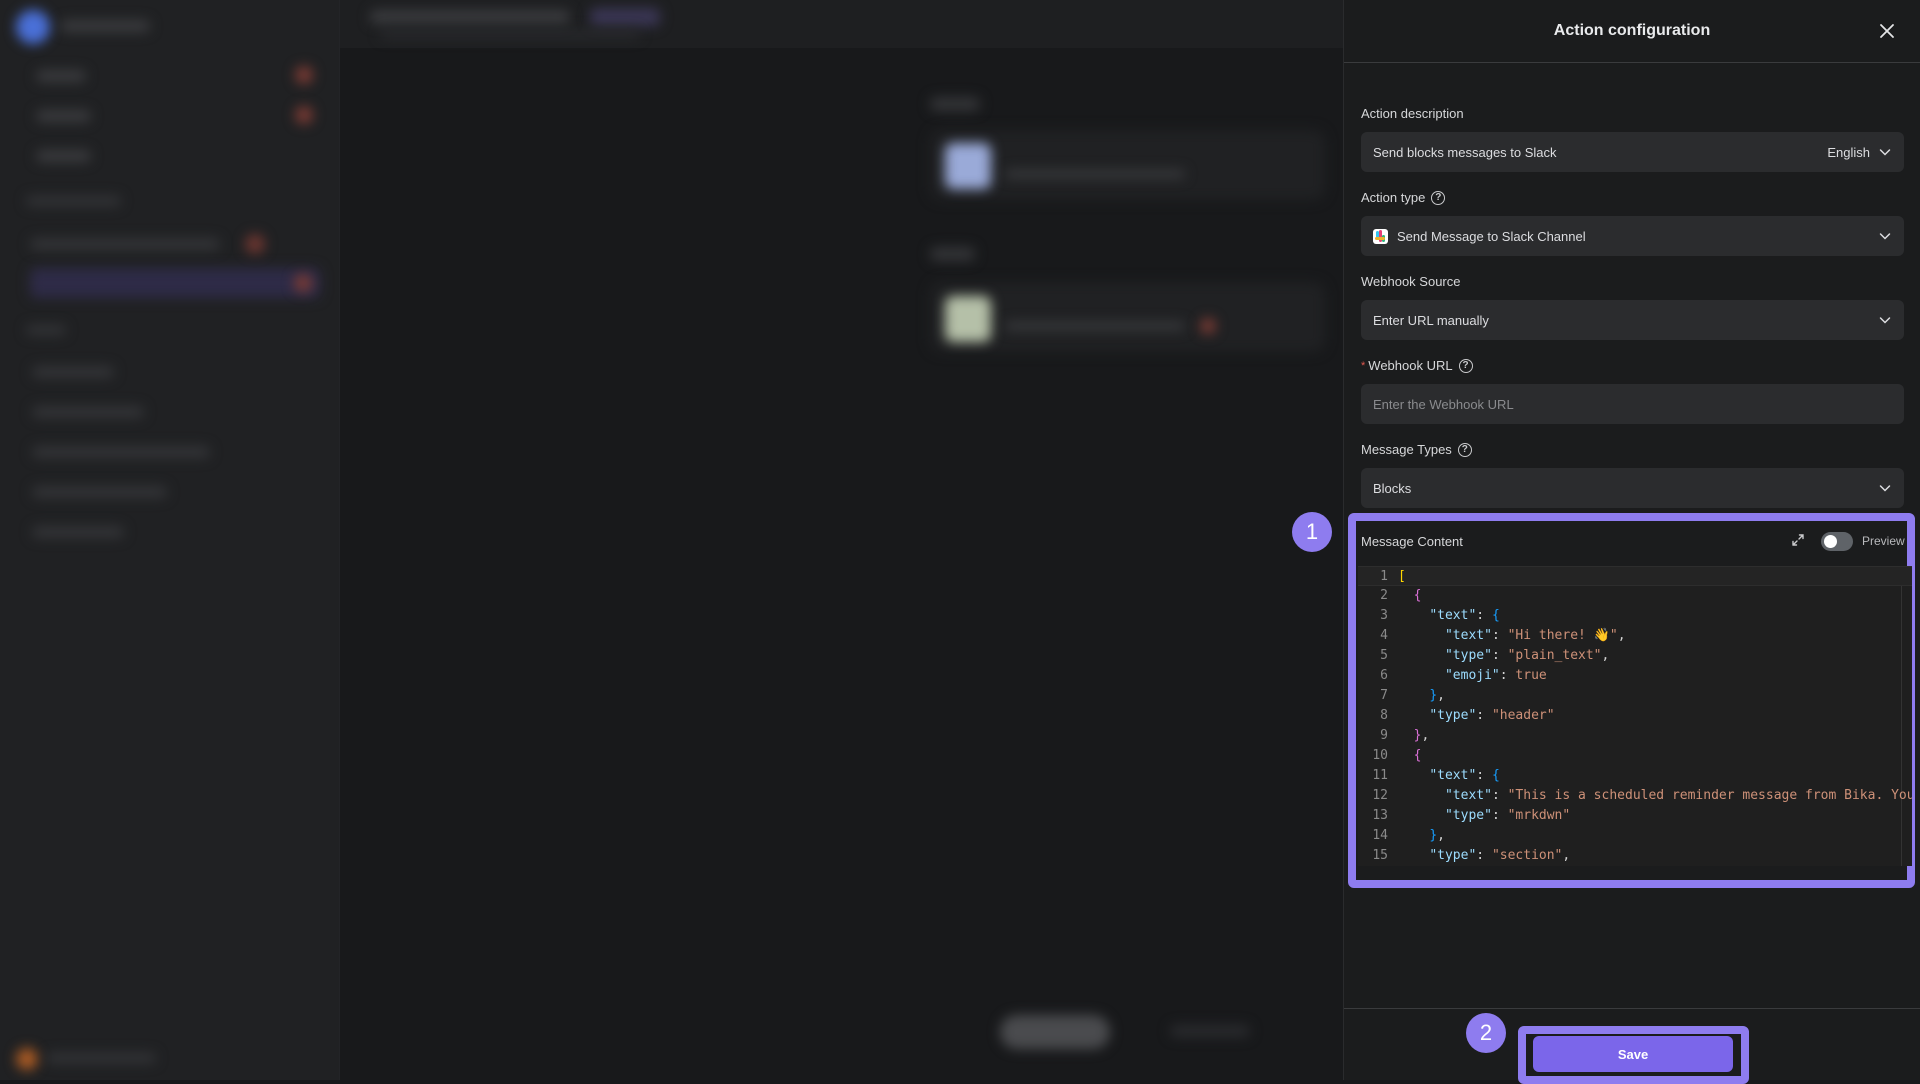 This screenshot has width=1920, height=1084. What do you see at coordinates (1384, 735) in the screenshot?
I see `line-number: 9` at bounding box center [1384, 735].